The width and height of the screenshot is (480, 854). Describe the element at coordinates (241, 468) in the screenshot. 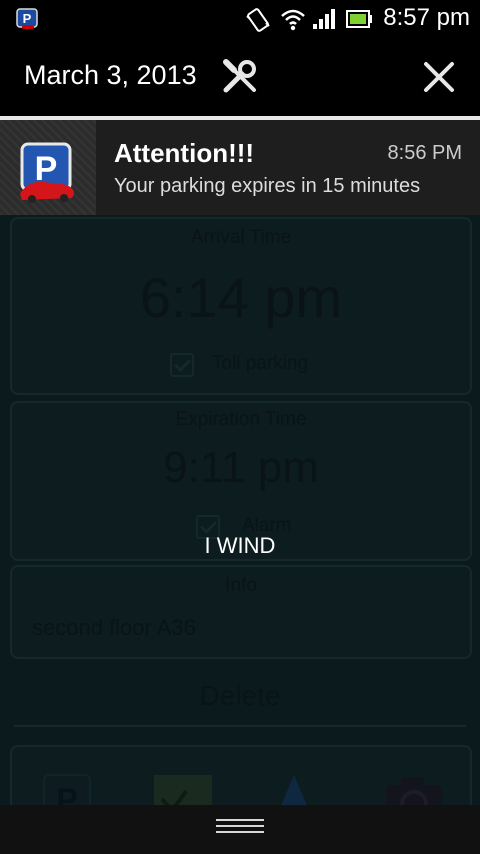

I see `expiration-time: 9:11 pm` at that location.